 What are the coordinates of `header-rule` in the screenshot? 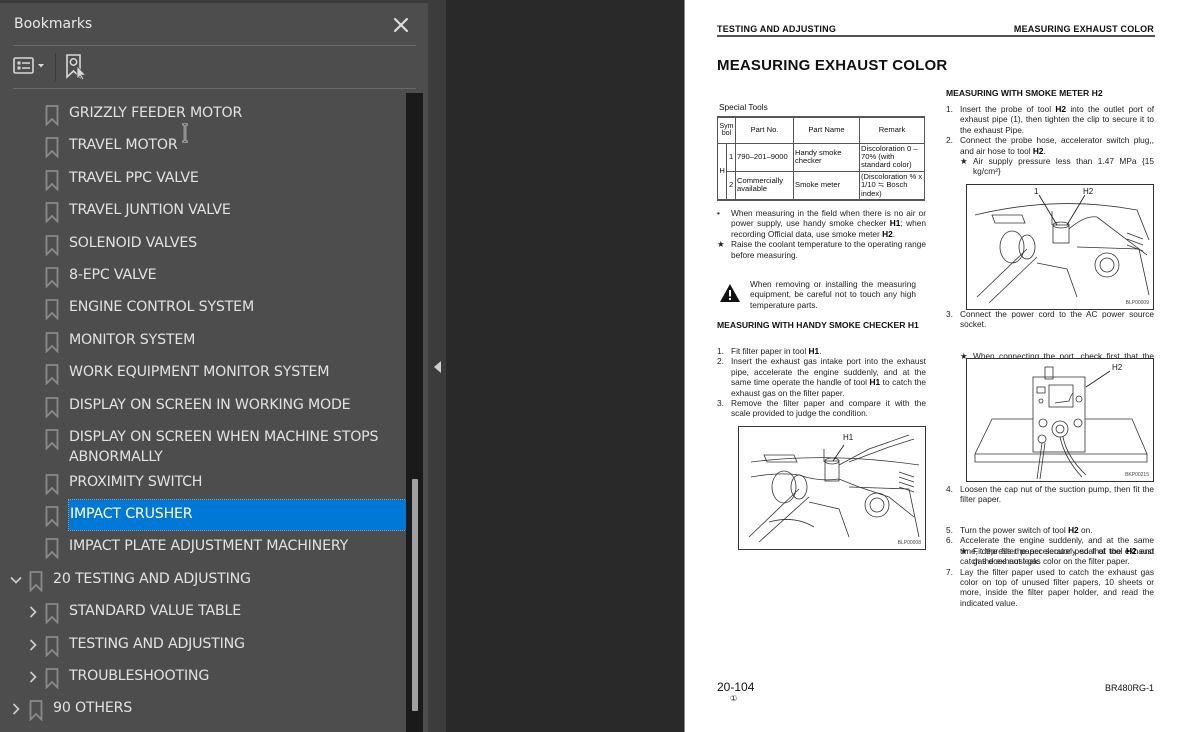 It's located at (936, 36).